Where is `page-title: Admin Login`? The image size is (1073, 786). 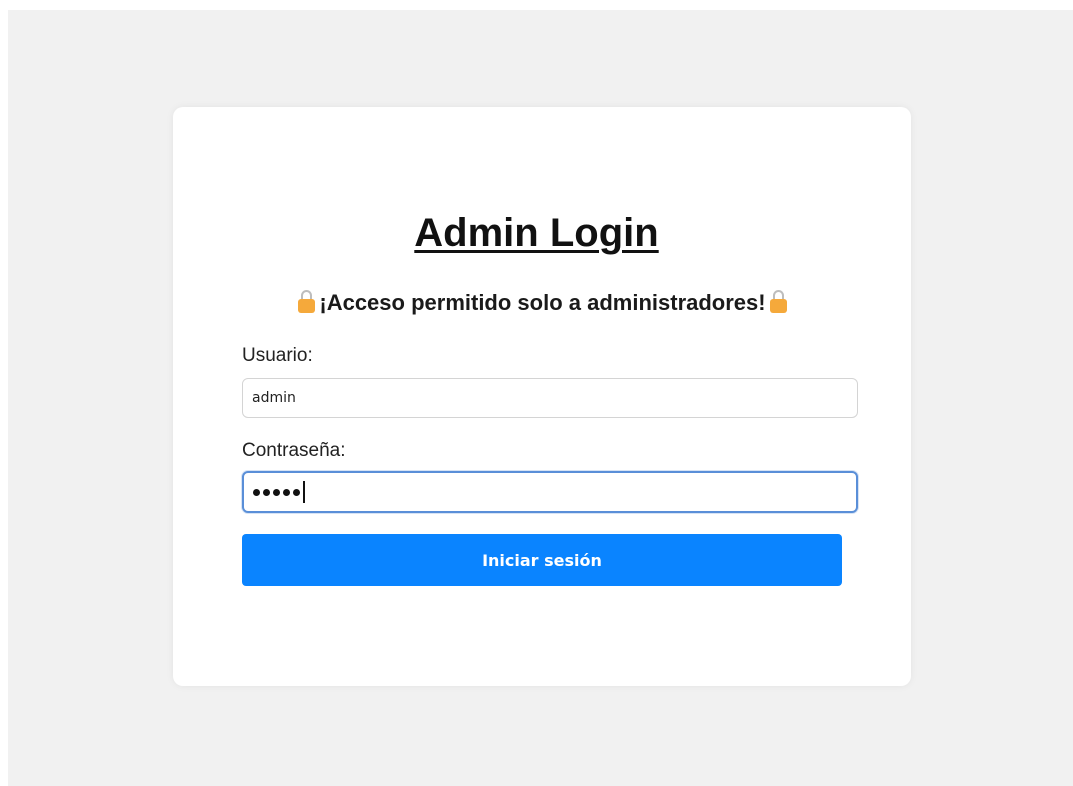
page-title: Admin Login is located at coordinates (536, 233).